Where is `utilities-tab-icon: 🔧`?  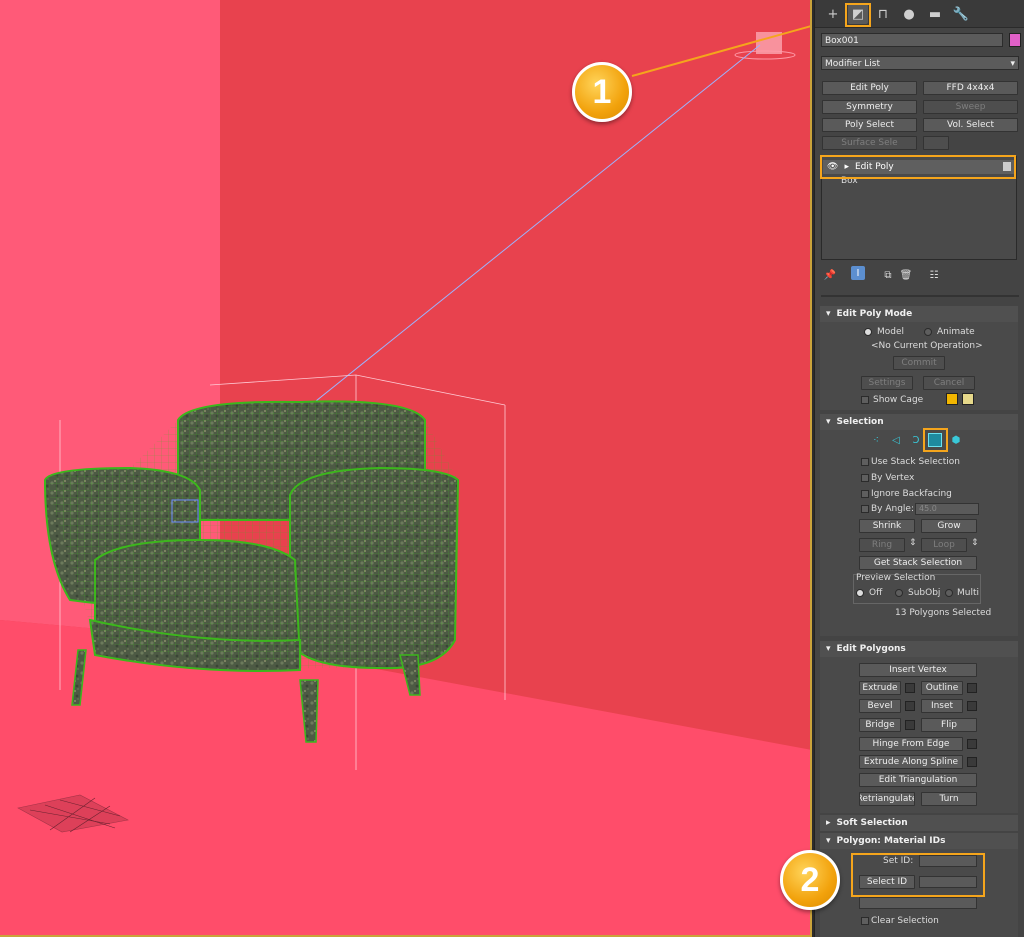
utilities-tab-icon: 🔧 is located at coordinates (961, 14).